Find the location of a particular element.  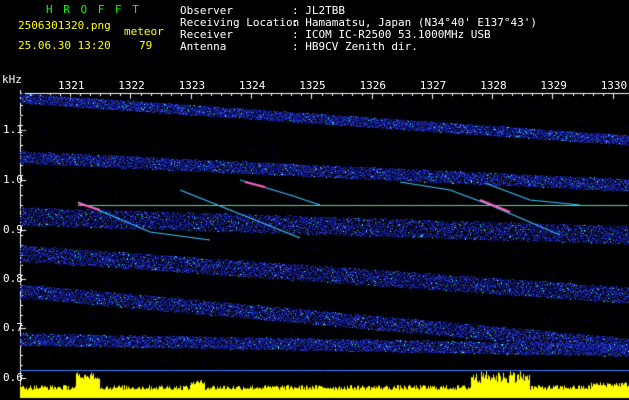

meteor-count: 79 is located at coordinates (146, 45).